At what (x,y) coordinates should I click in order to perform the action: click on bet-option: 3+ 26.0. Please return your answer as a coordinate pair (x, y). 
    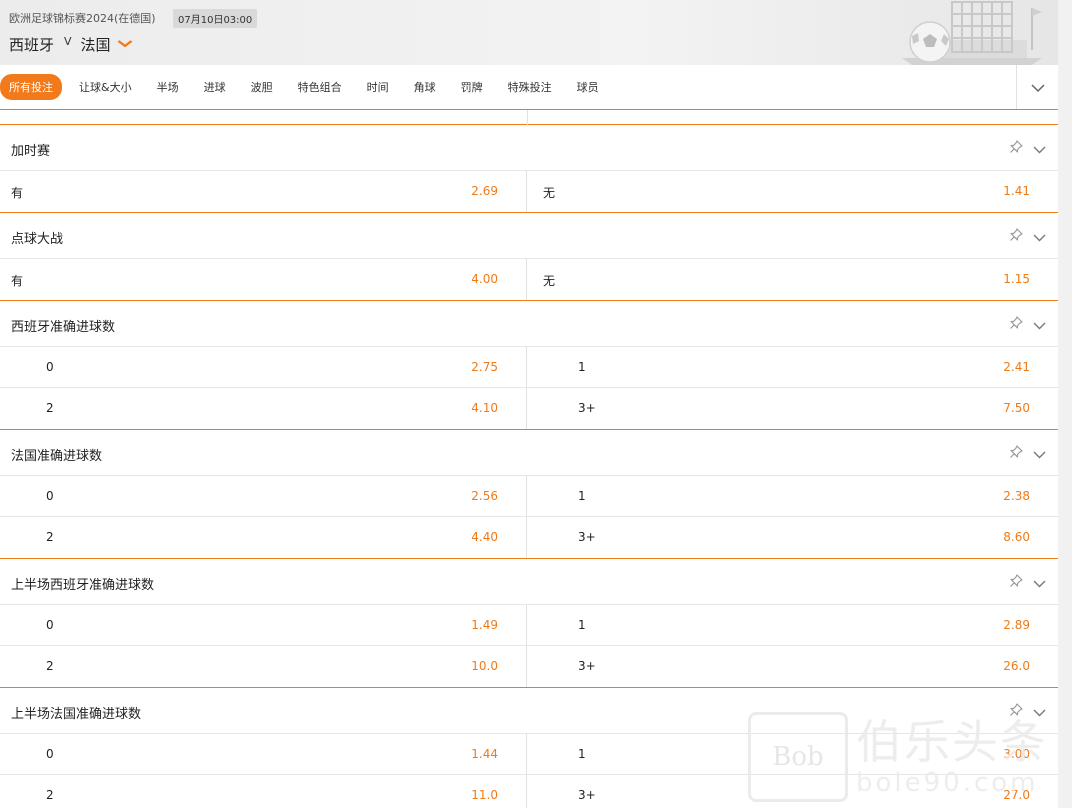
    Looking at the image, I should click on (793, 666).